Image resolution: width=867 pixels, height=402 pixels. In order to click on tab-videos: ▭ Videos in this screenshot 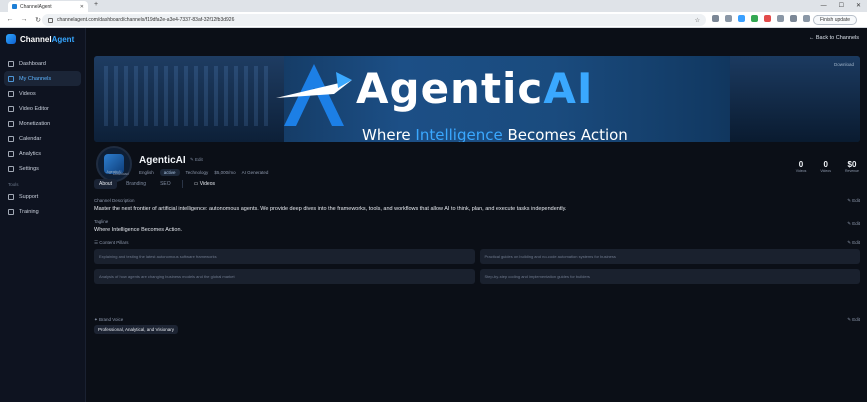, I will do `click(204, 184)`.